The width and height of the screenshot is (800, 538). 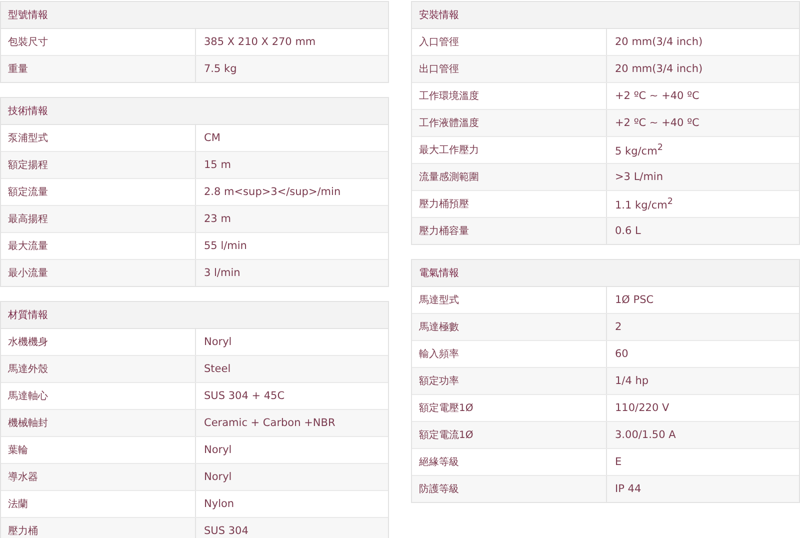 What do you see at coordinates (634, 300) in the screenshot?
I see `table-cell-text: 1Ø PSC` at bounding box center [634, 300].